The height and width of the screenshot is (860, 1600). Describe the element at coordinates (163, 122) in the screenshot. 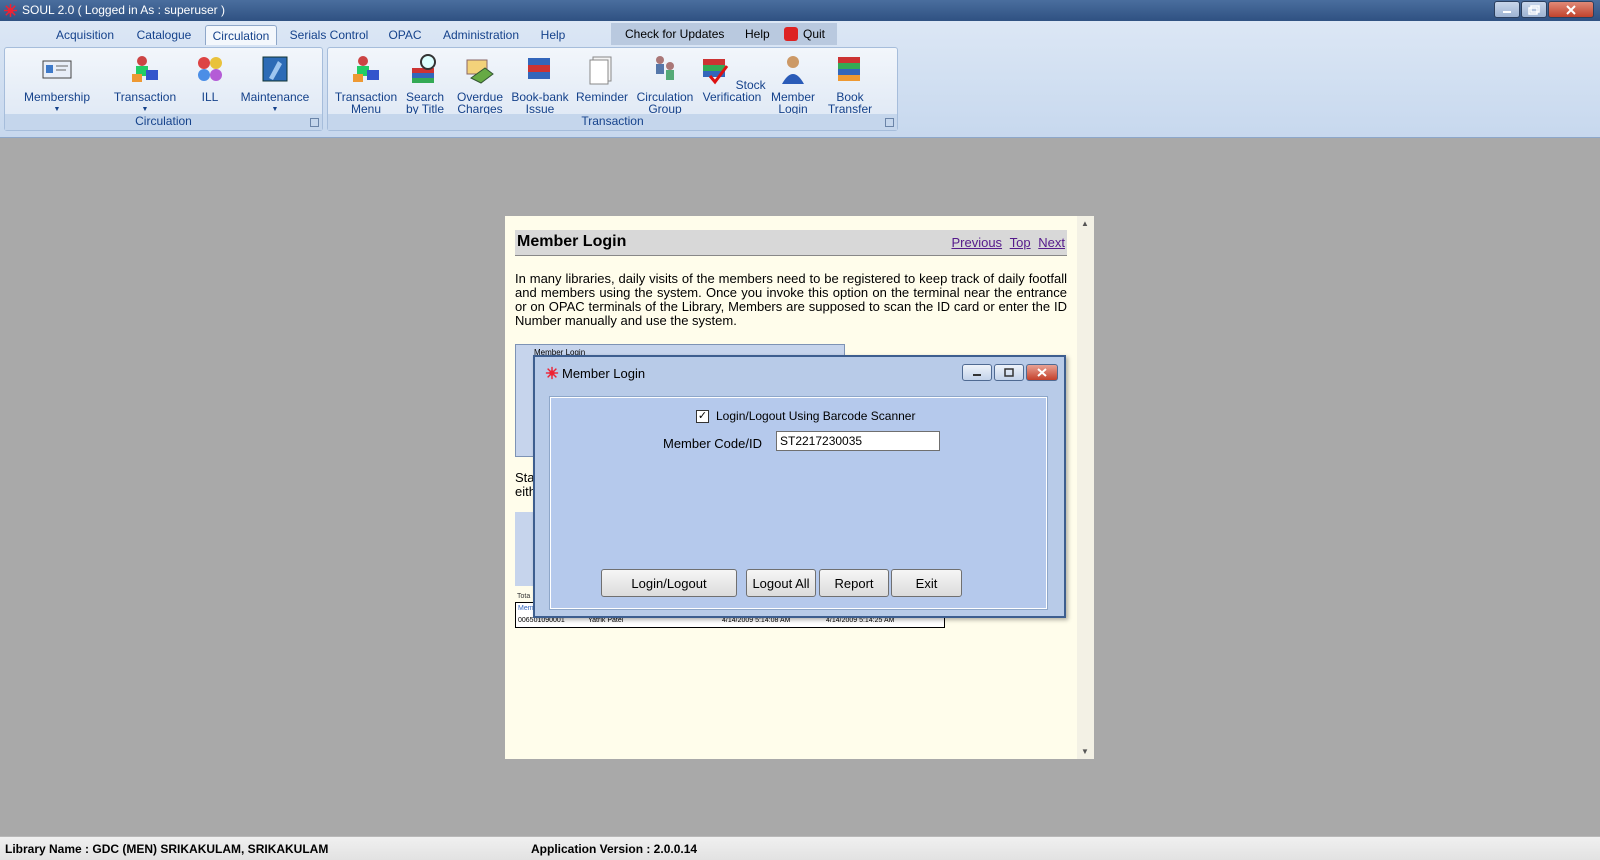

I see `group-label-circulation: Circulation` at that location.